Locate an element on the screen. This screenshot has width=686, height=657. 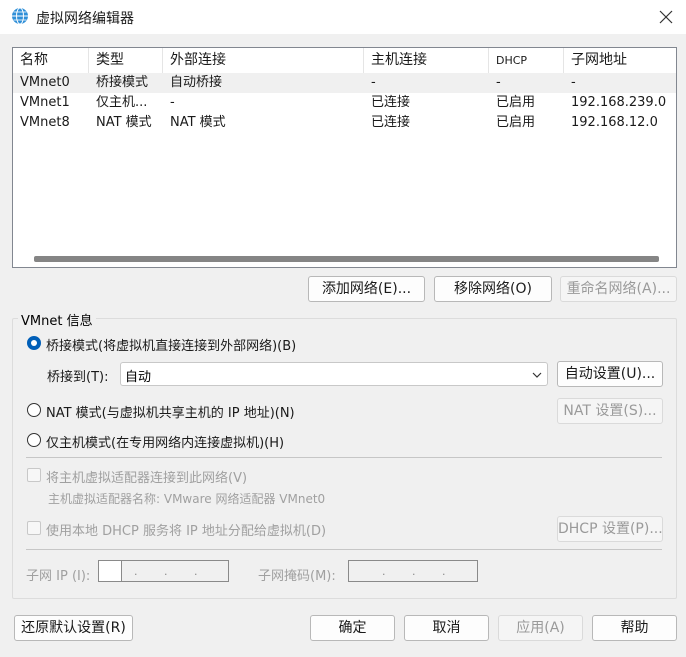
close-icon is located at coordinates (666, 17).